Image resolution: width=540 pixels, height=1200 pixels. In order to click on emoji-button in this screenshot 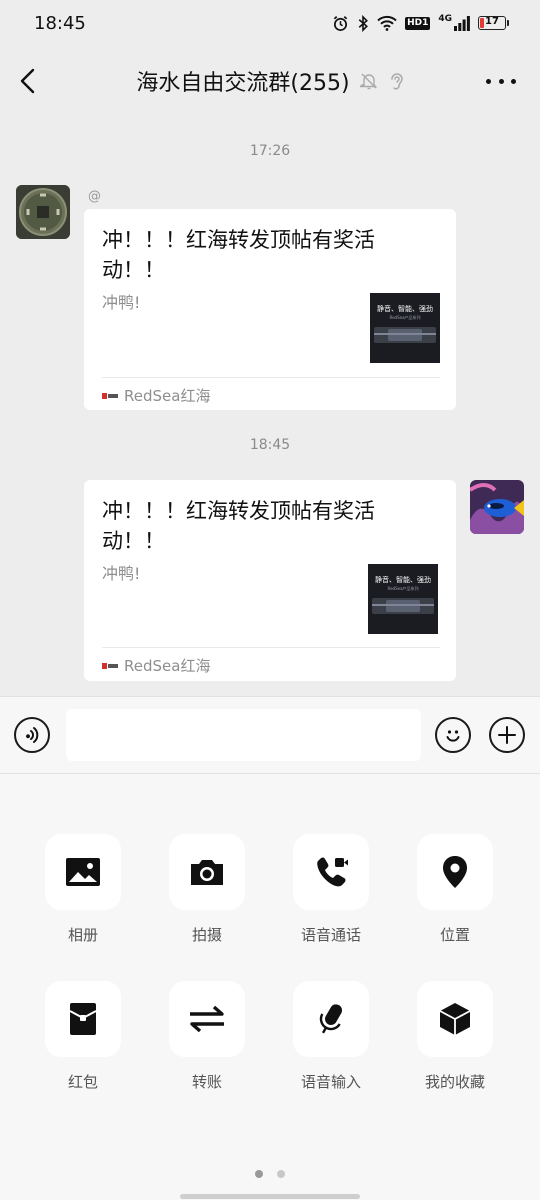, I will do `click(453, 735)`.